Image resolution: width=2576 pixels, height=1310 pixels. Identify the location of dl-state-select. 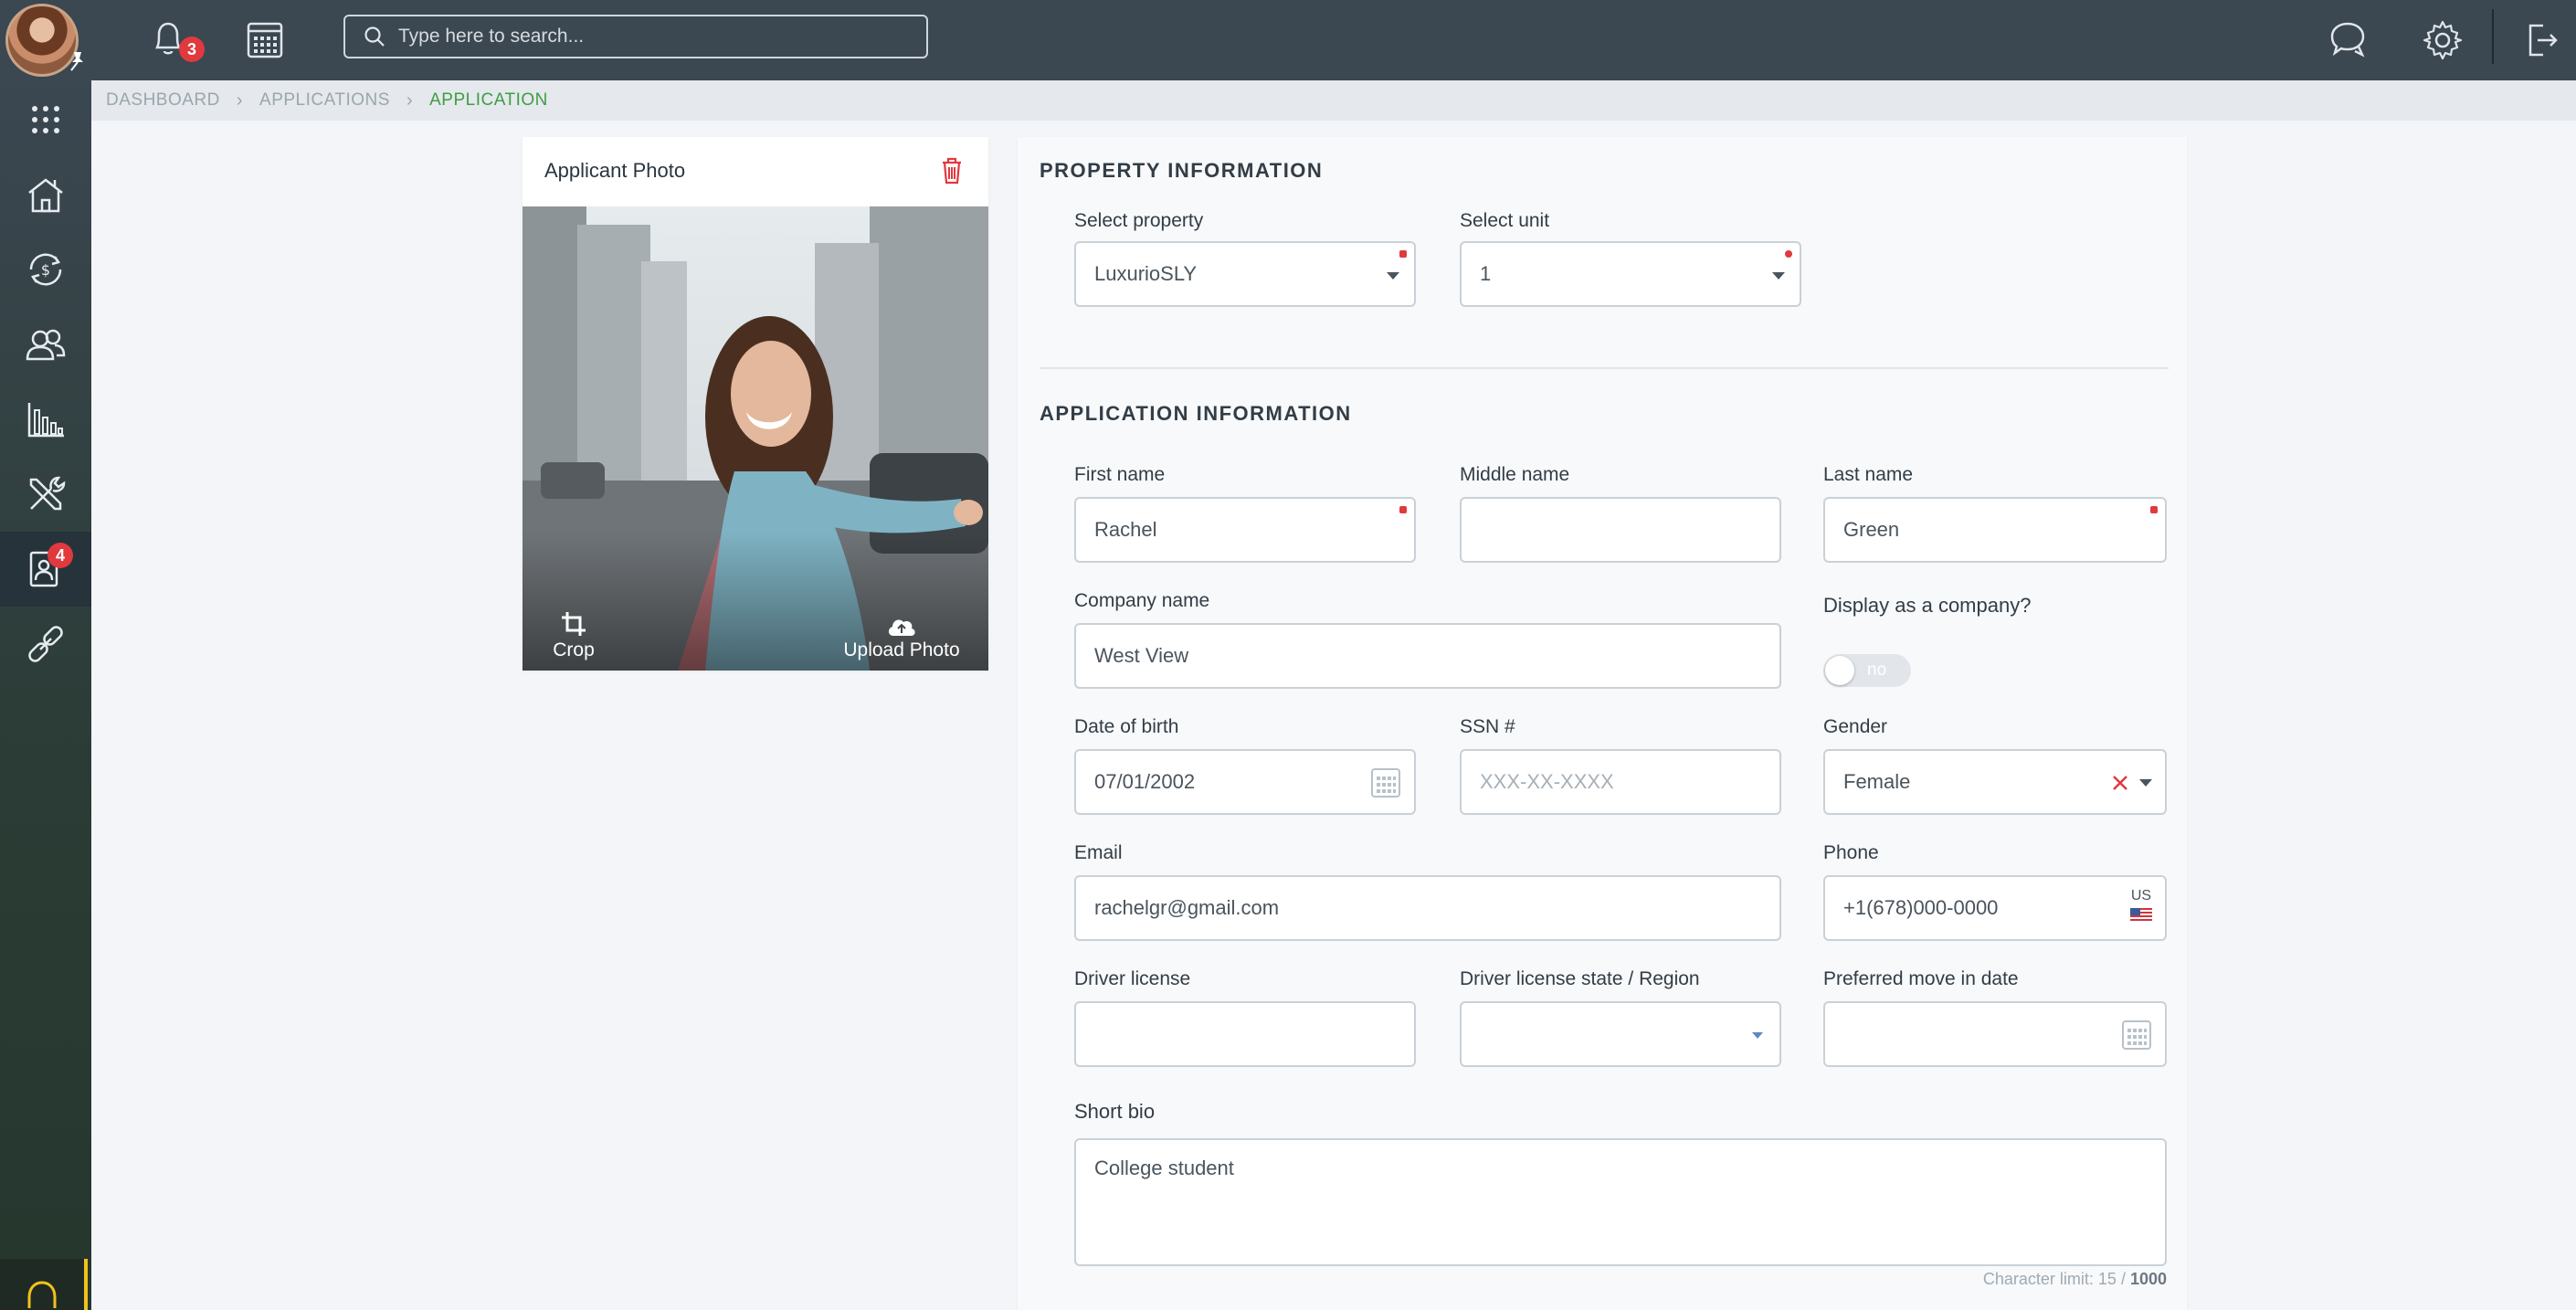
(1621, 1034).